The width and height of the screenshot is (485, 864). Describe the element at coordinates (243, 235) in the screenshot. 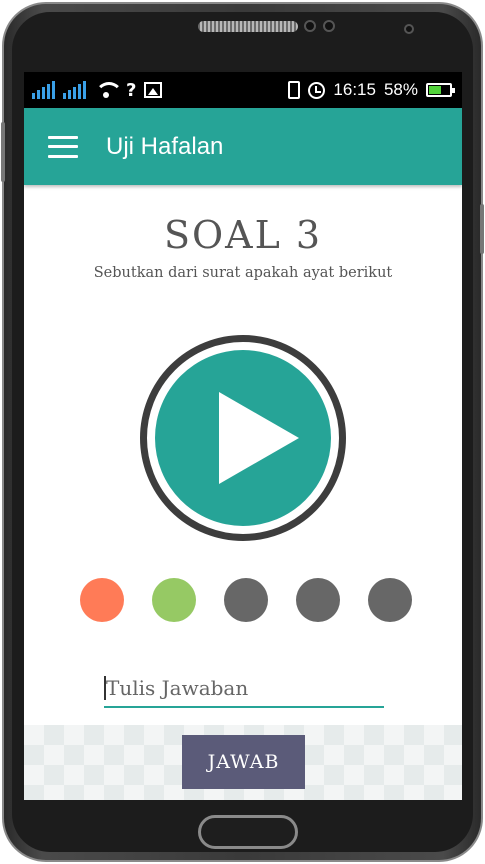

I see `question-title: SOAL 3` at that location.